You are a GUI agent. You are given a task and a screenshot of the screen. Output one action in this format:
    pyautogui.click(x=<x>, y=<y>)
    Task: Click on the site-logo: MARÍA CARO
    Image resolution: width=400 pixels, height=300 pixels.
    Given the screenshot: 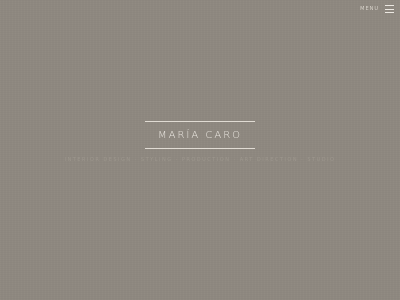 What is the action you would take?
    pyautogui.click(x=200, y=135)
    